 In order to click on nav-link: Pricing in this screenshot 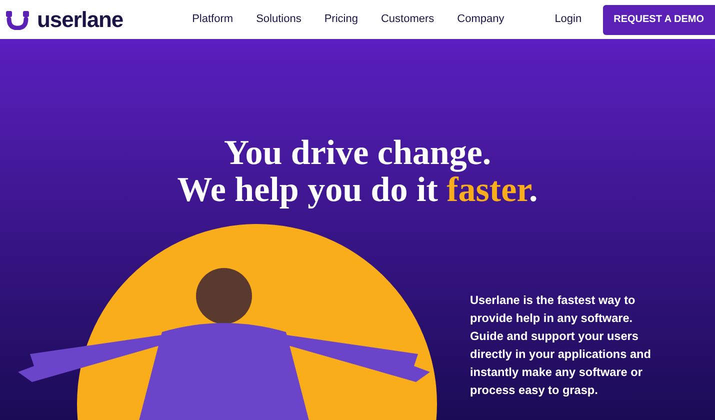, I will do `click(341, 19)`.